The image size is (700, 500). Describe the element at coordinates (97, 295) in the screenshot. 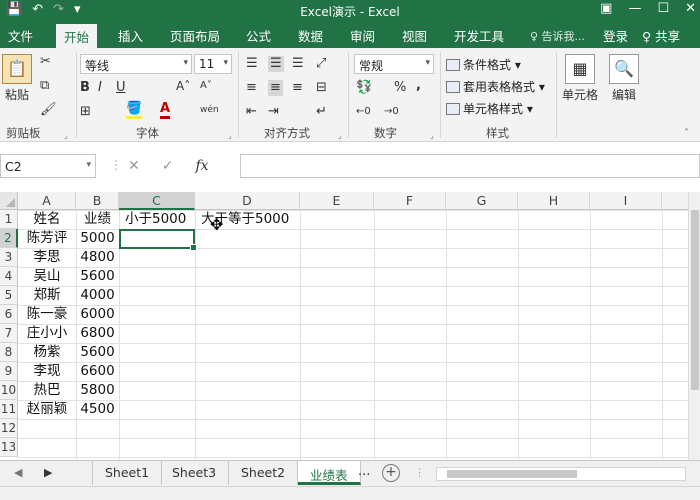

I see `cell-b5: 4000` at that location.